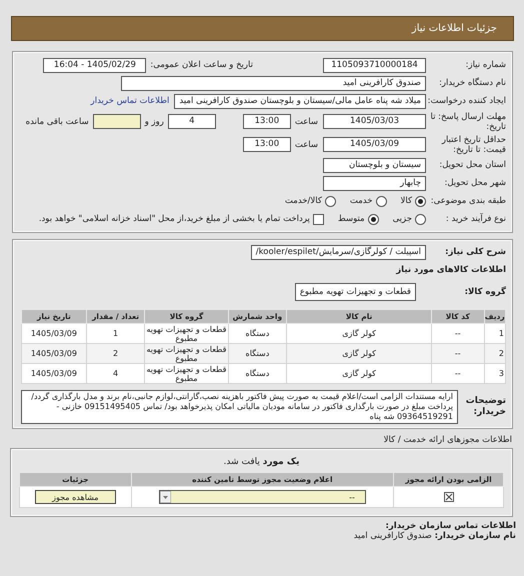 The width and height of the screenshot is (524, 576). What do you see at coordinates (355, 292) in the screenshot?
I see `text-field: قطعات و تجهیزات تهویه مطبوع` at bounding box center [355, 292].